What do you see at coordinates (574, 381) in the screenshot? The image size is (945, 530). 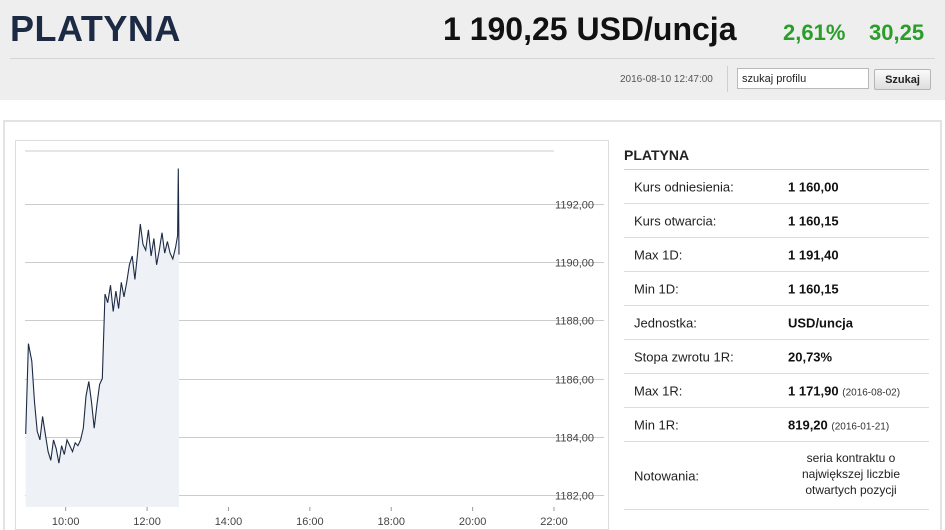 I see `y-tick-label: 1186,00` at bounding box center [574, 381].